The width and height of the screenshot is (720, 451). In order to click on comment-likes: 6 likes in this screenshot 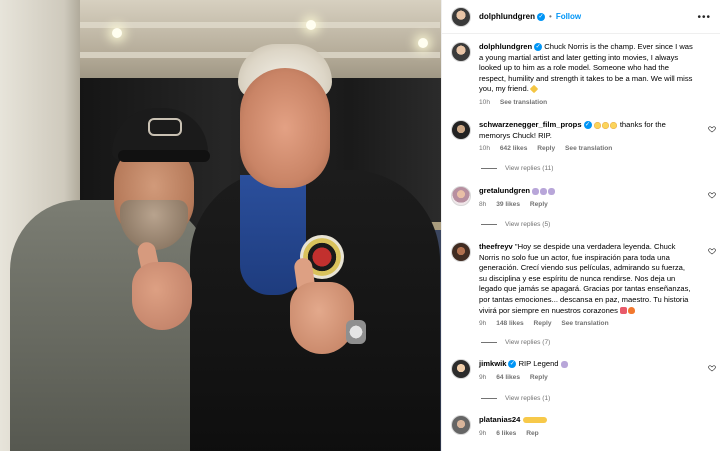, I will do `click(506, 433)`.